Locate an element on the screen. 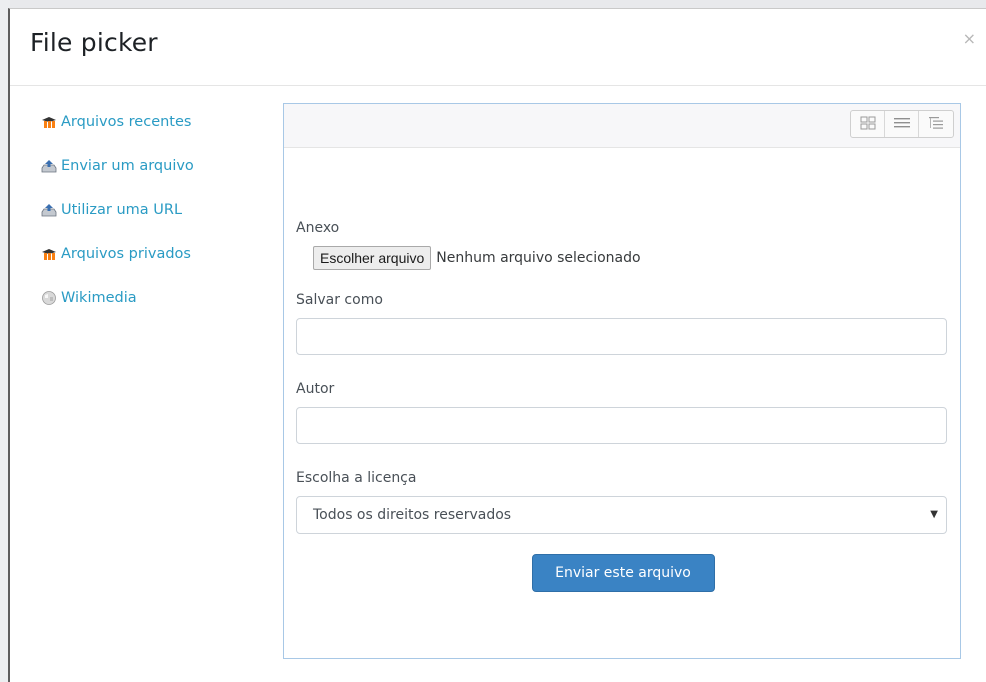 The image size is (986, 682). license-label: Escolha a licença is located at coordinates (356, 478).